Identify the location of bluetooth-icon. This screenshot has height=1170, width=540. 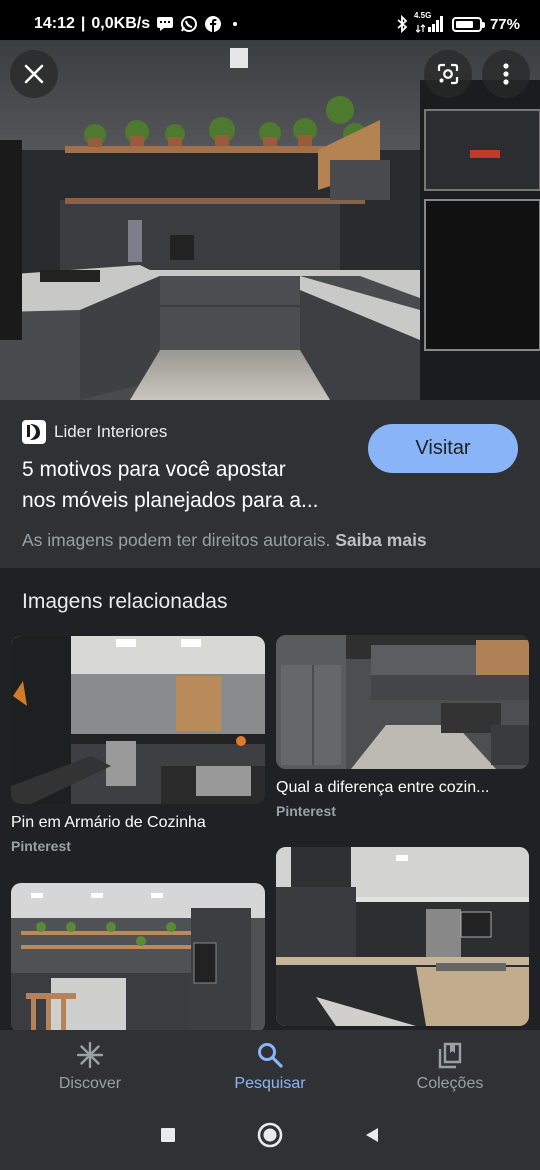
(402, 24).